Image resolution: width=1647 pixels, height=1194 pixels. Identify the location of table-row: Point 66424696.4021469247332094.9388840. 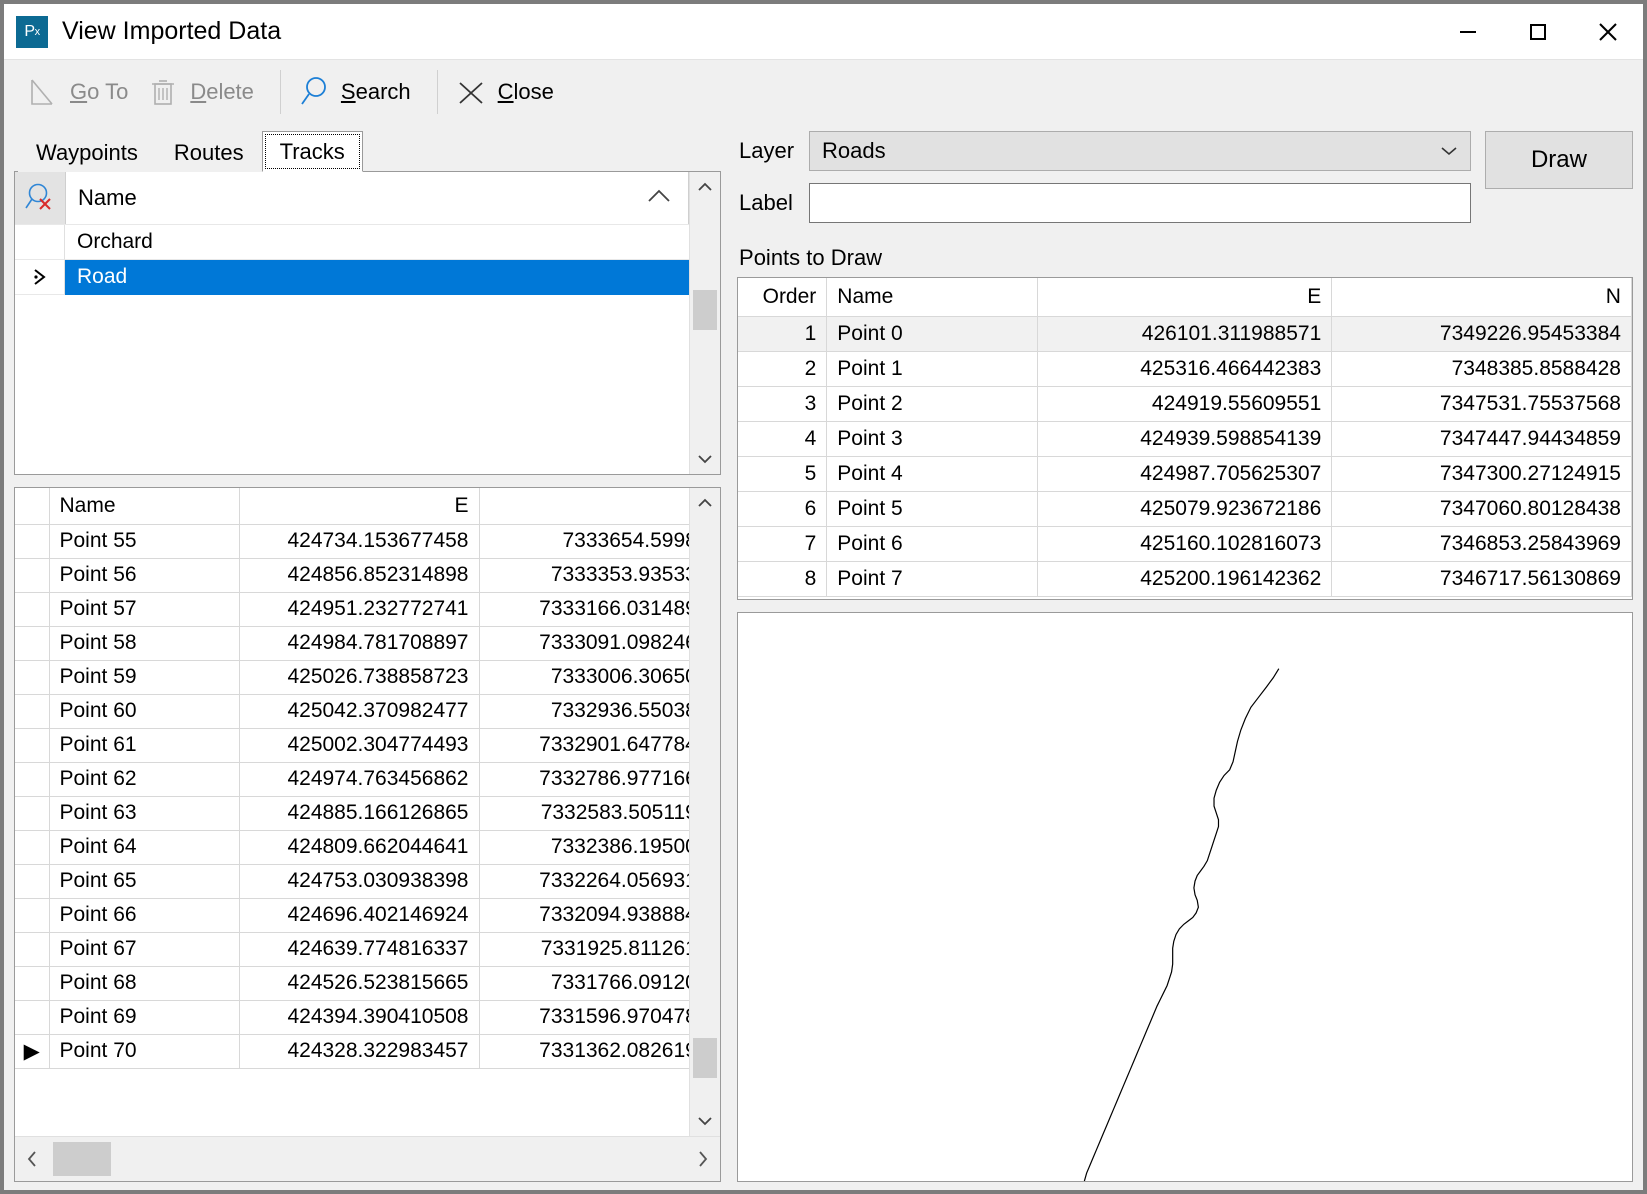
(352, 915).